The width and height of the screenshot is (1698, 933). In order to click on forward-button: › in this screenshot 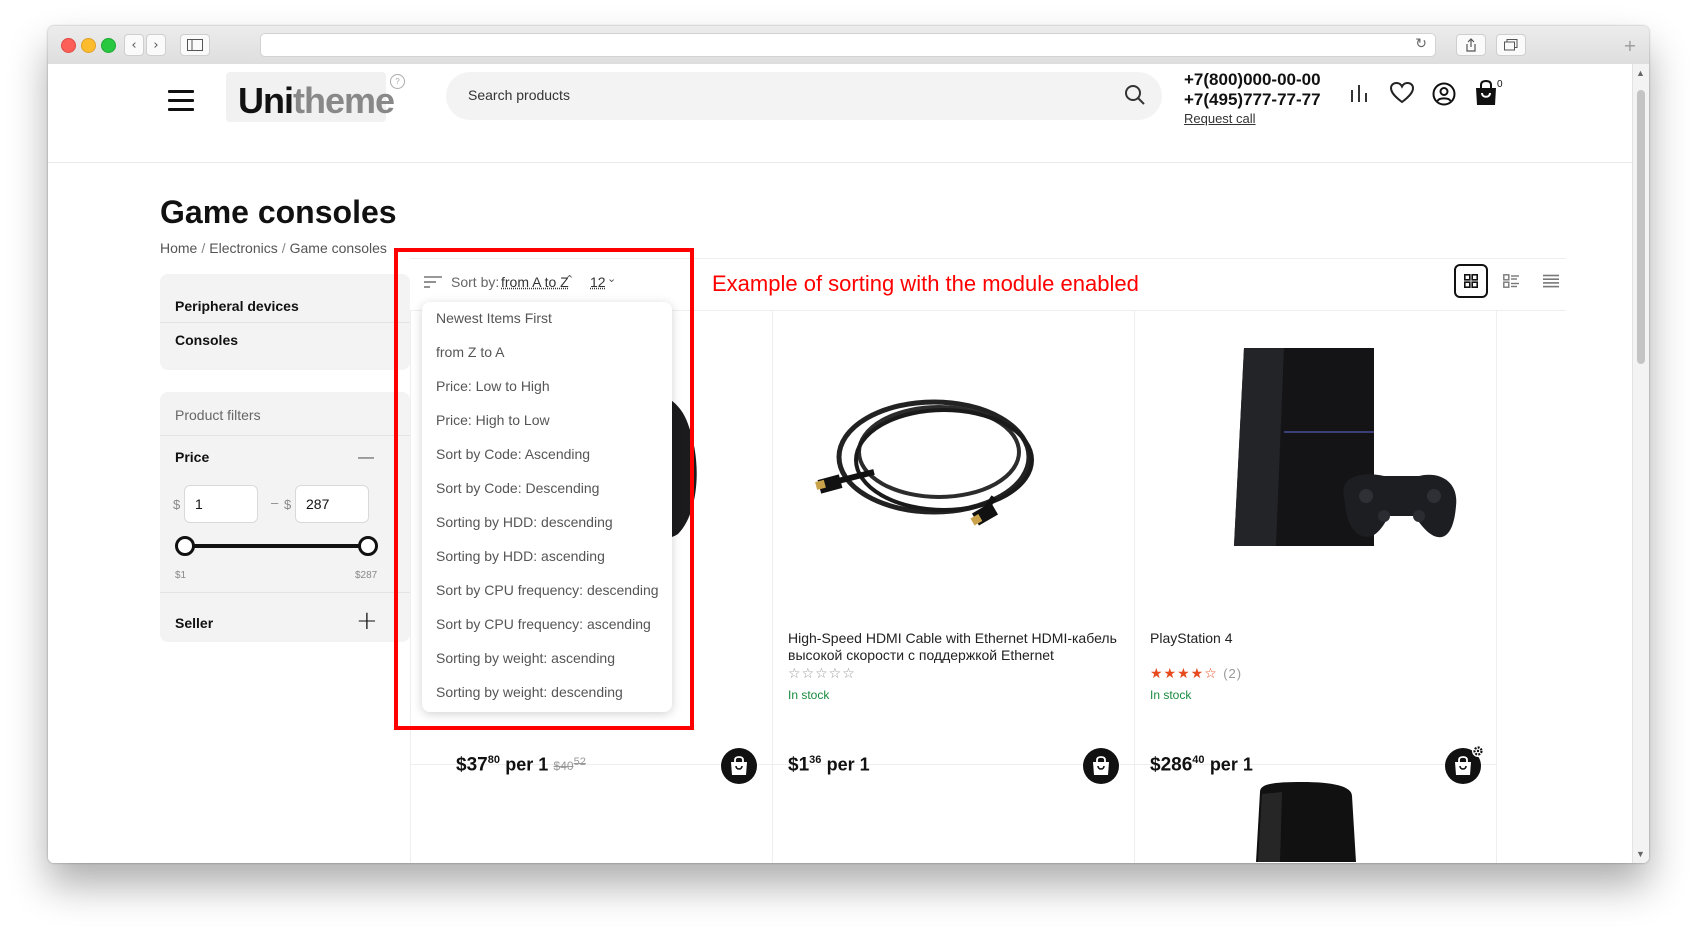, I will do `click(156, 45)`.